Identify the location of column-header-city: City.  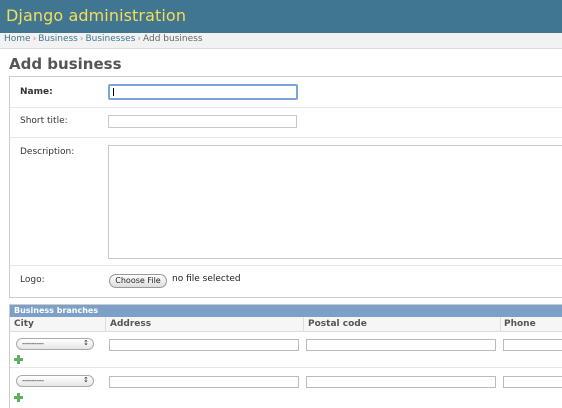
(24, 324).